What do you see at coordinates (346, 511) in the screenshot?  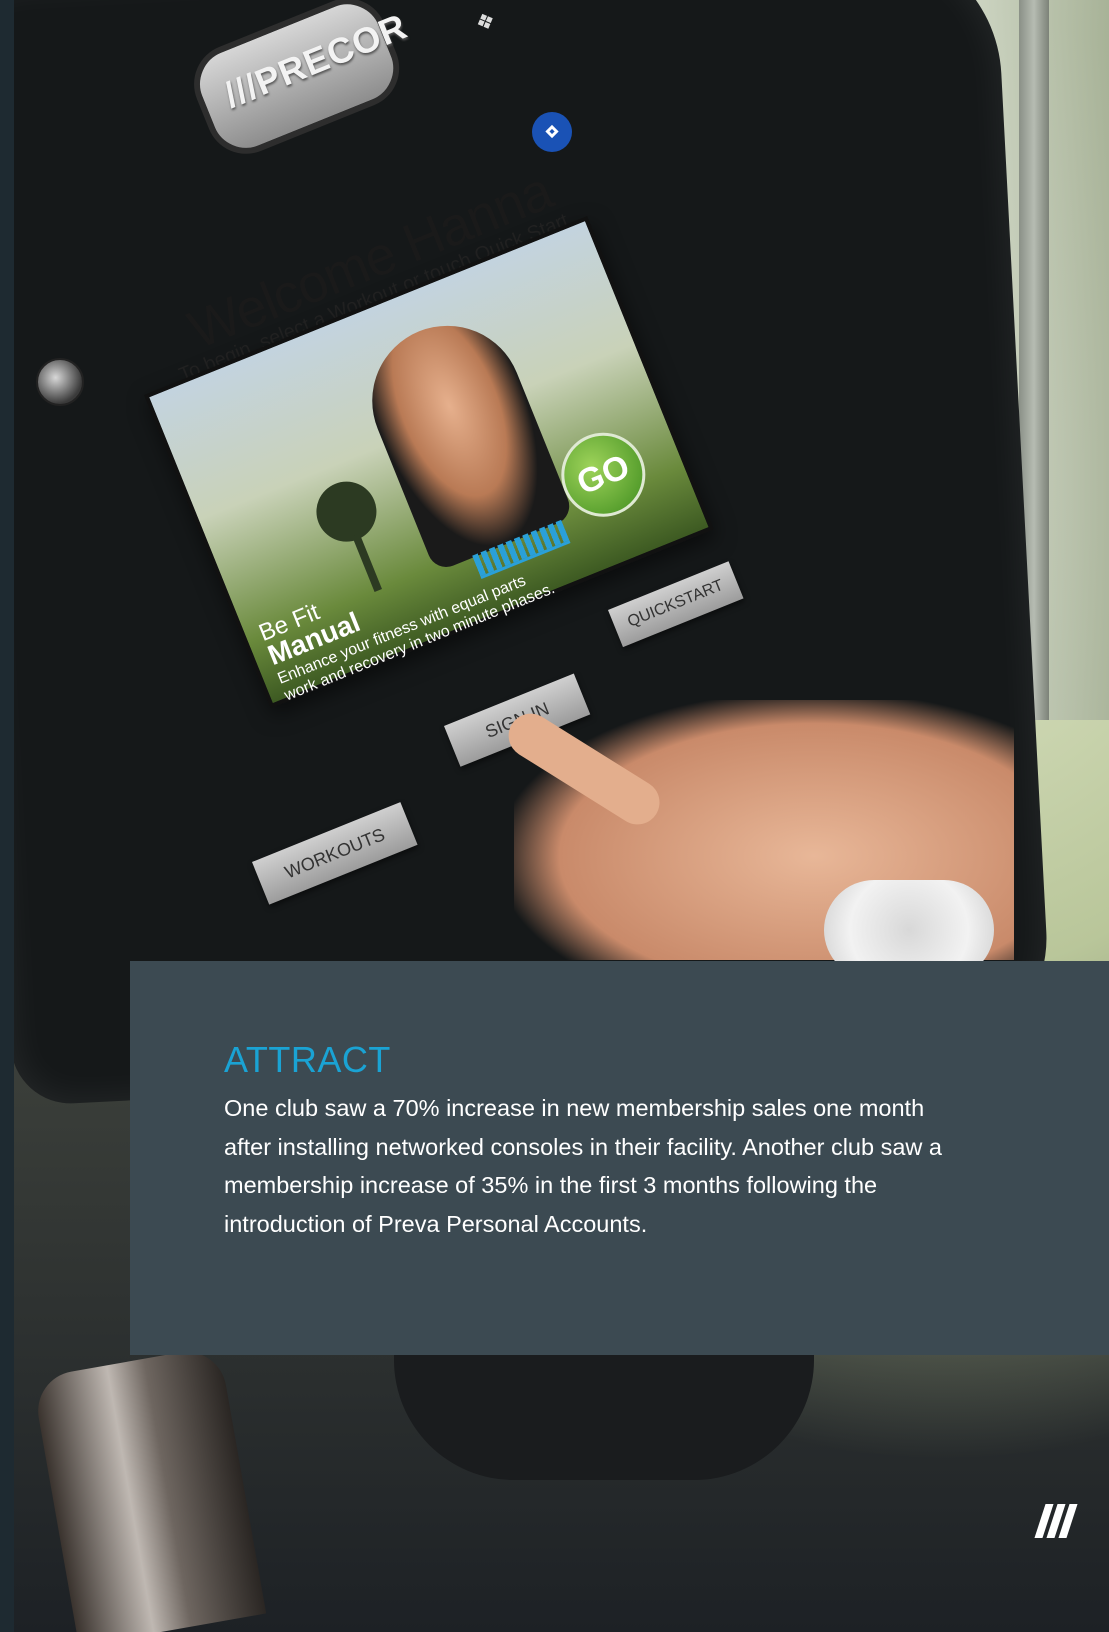 I see `tree-image` at bounding box center [346, 511].